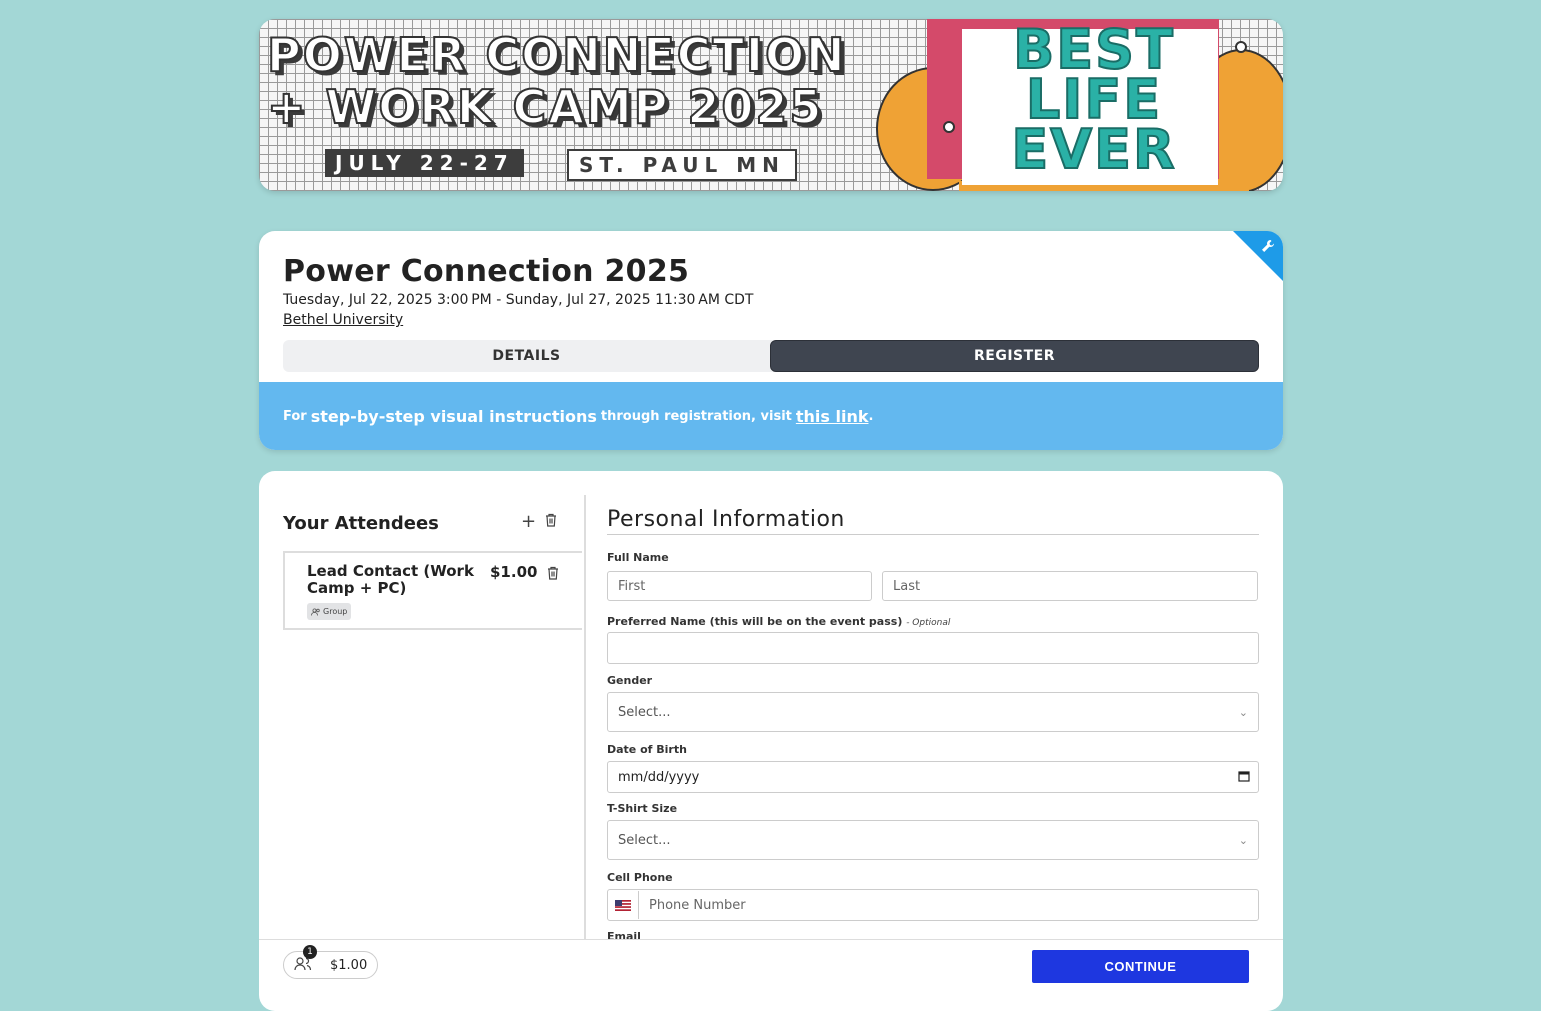 The width and height of the screenshot is (1541, 1011). What do you see at coordinates (739, 586) in the screenshot?
I see `first-name-input: First` at bounding box center [739, 586].